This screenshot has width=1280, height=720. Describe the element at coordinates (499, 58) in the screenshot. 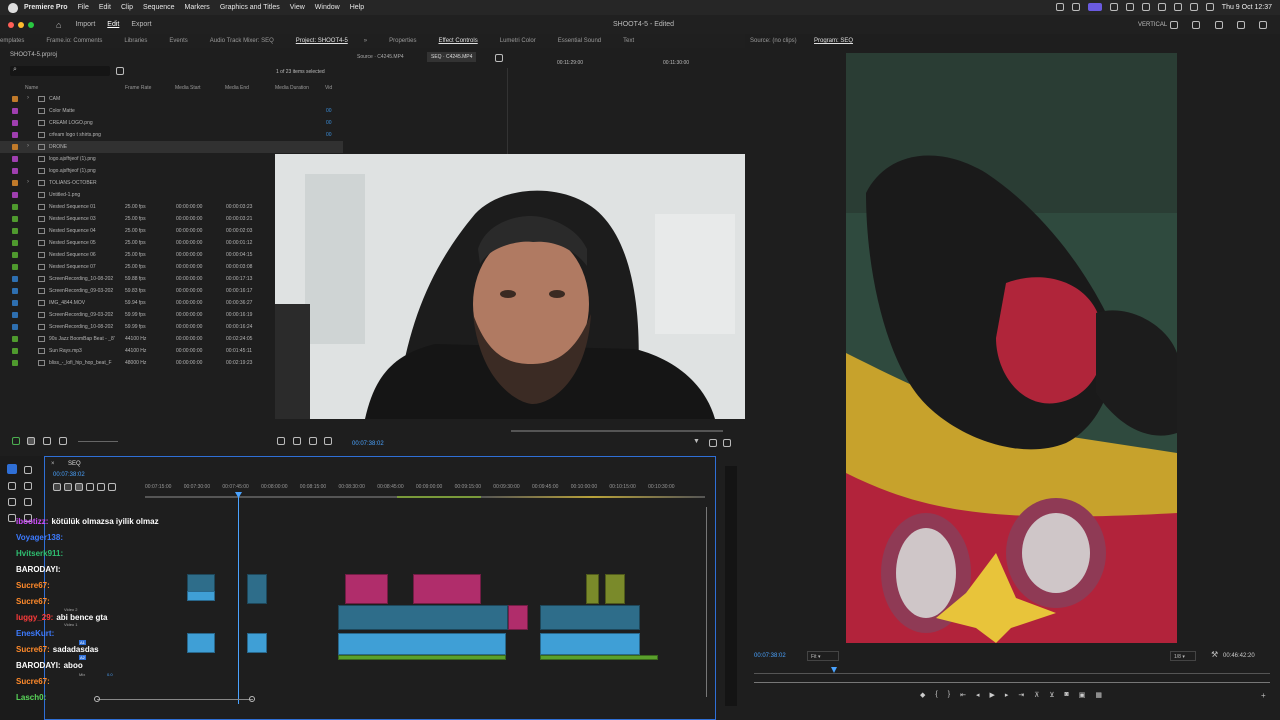

I see `panel-menu-icon` at that location.